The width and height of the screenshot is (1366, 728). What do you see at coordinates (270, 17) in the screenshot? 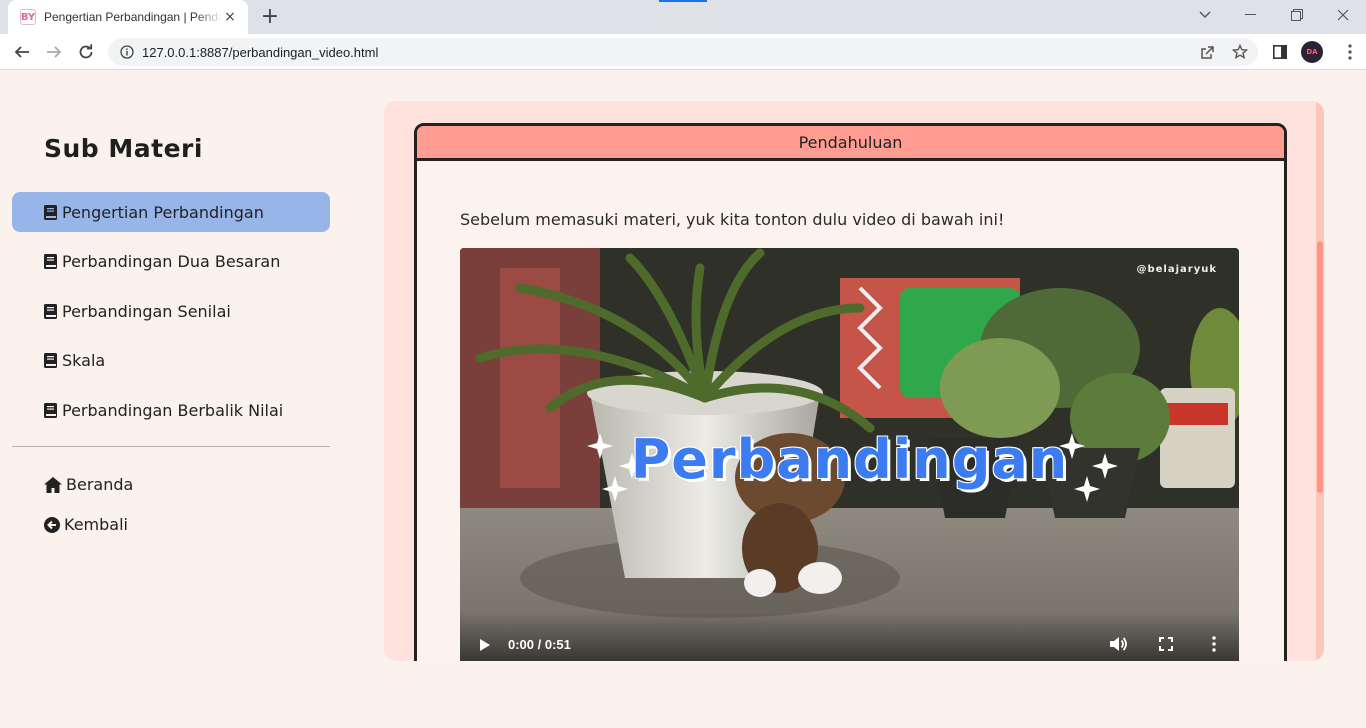
I see `new-tab-button: +` at bounding box center [270, 17].